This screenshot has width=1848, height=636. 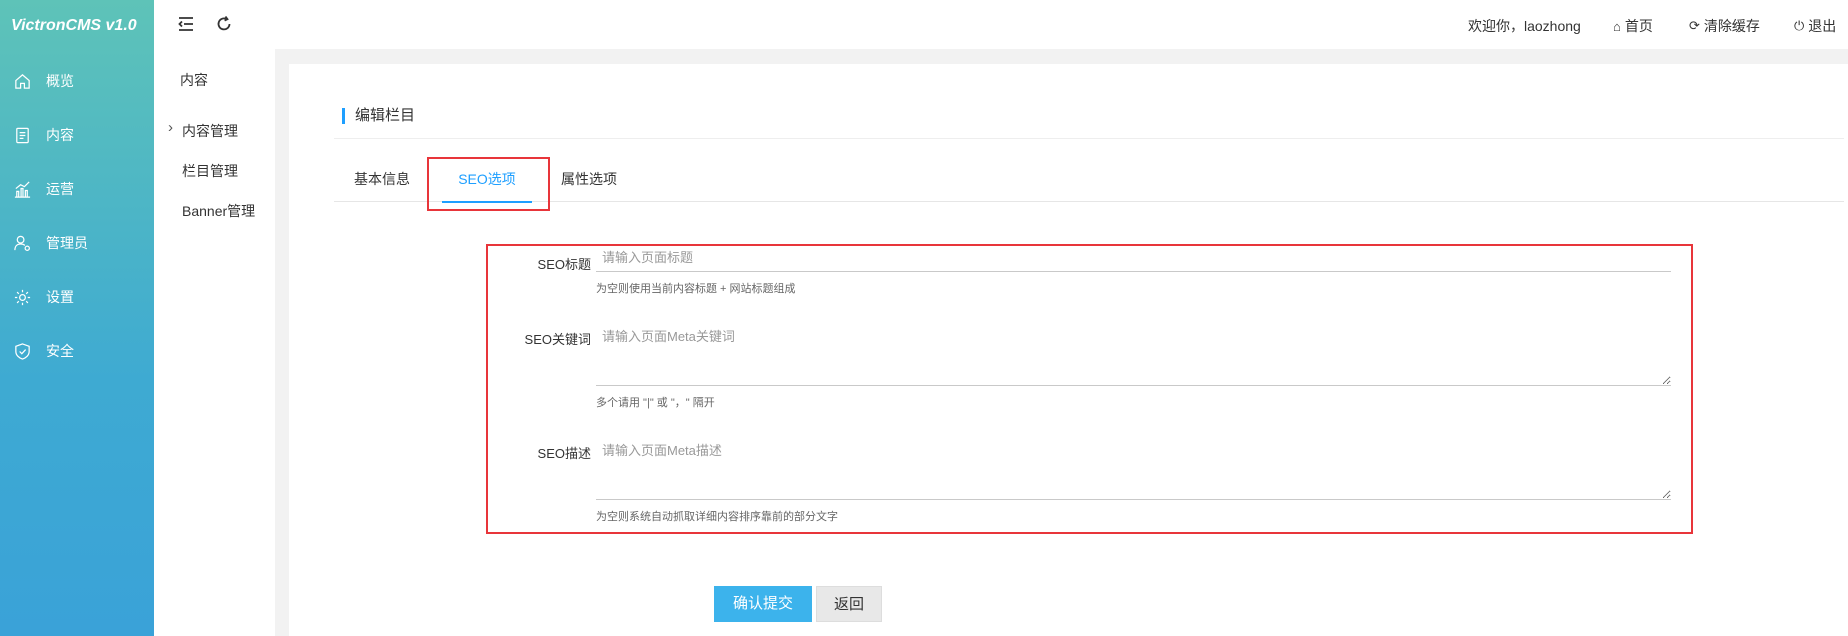 I want to click on subnav-item-content-management: 内容管理, so click(x=203, y=130).